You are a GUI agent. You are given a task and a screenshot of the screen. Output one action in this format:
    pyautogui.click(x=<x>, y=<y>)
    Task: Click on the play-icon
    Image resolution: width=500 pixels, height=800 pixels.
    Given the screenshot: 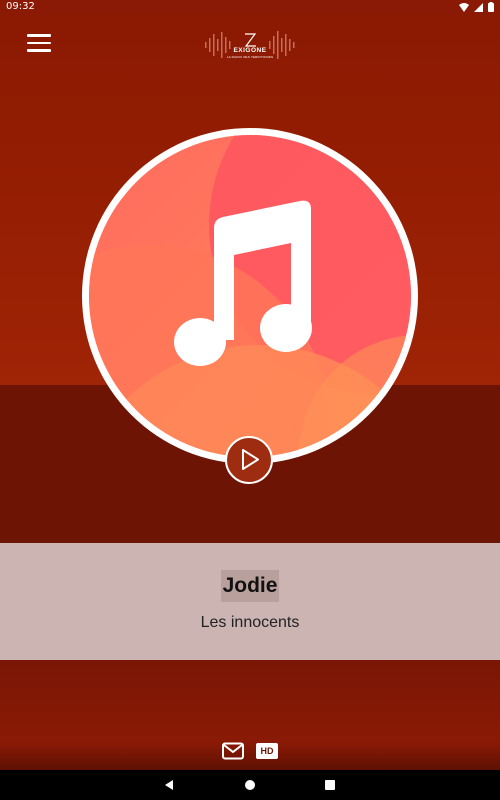 What is the action you would take?
    pyautogui.click(x=250, y=459)
    